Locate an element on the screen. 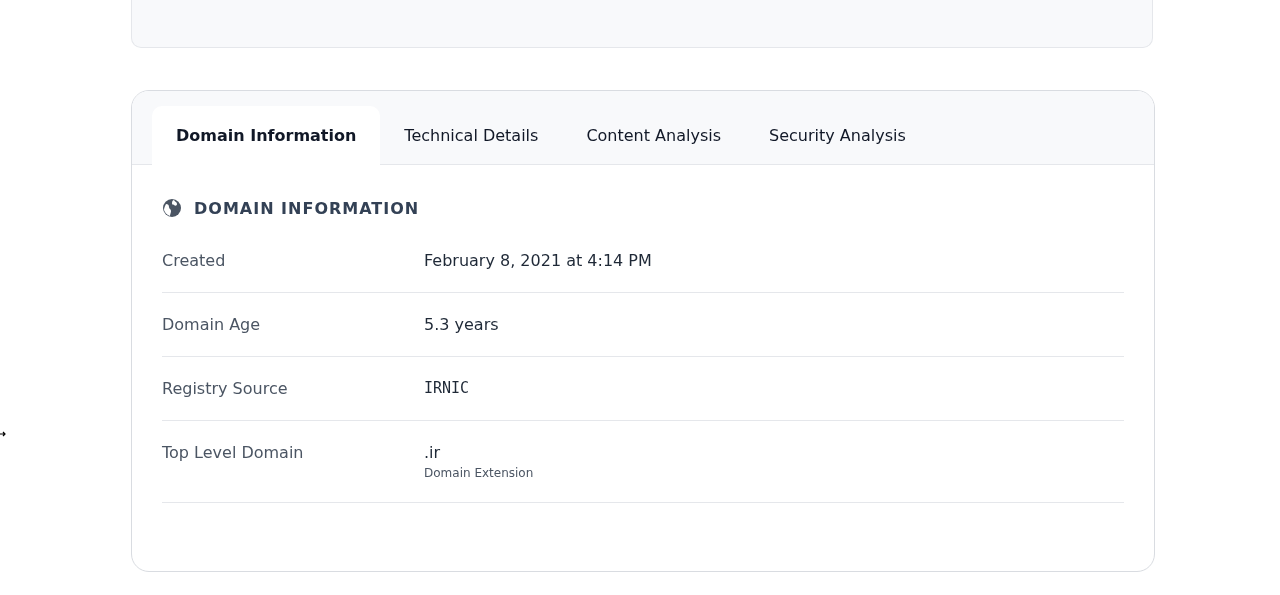 This screenshot has height=595, width=1280. field-label: Domain Age is located at coordinates (212, 324).